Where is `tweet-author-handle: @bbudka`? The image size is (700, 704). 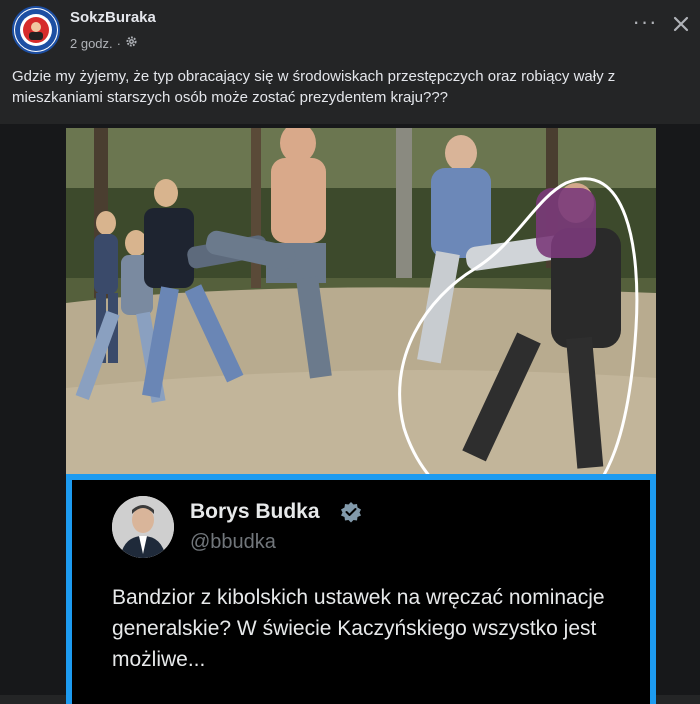 tweet-author-handle: @bbudka is located at coordinates (233, 542).